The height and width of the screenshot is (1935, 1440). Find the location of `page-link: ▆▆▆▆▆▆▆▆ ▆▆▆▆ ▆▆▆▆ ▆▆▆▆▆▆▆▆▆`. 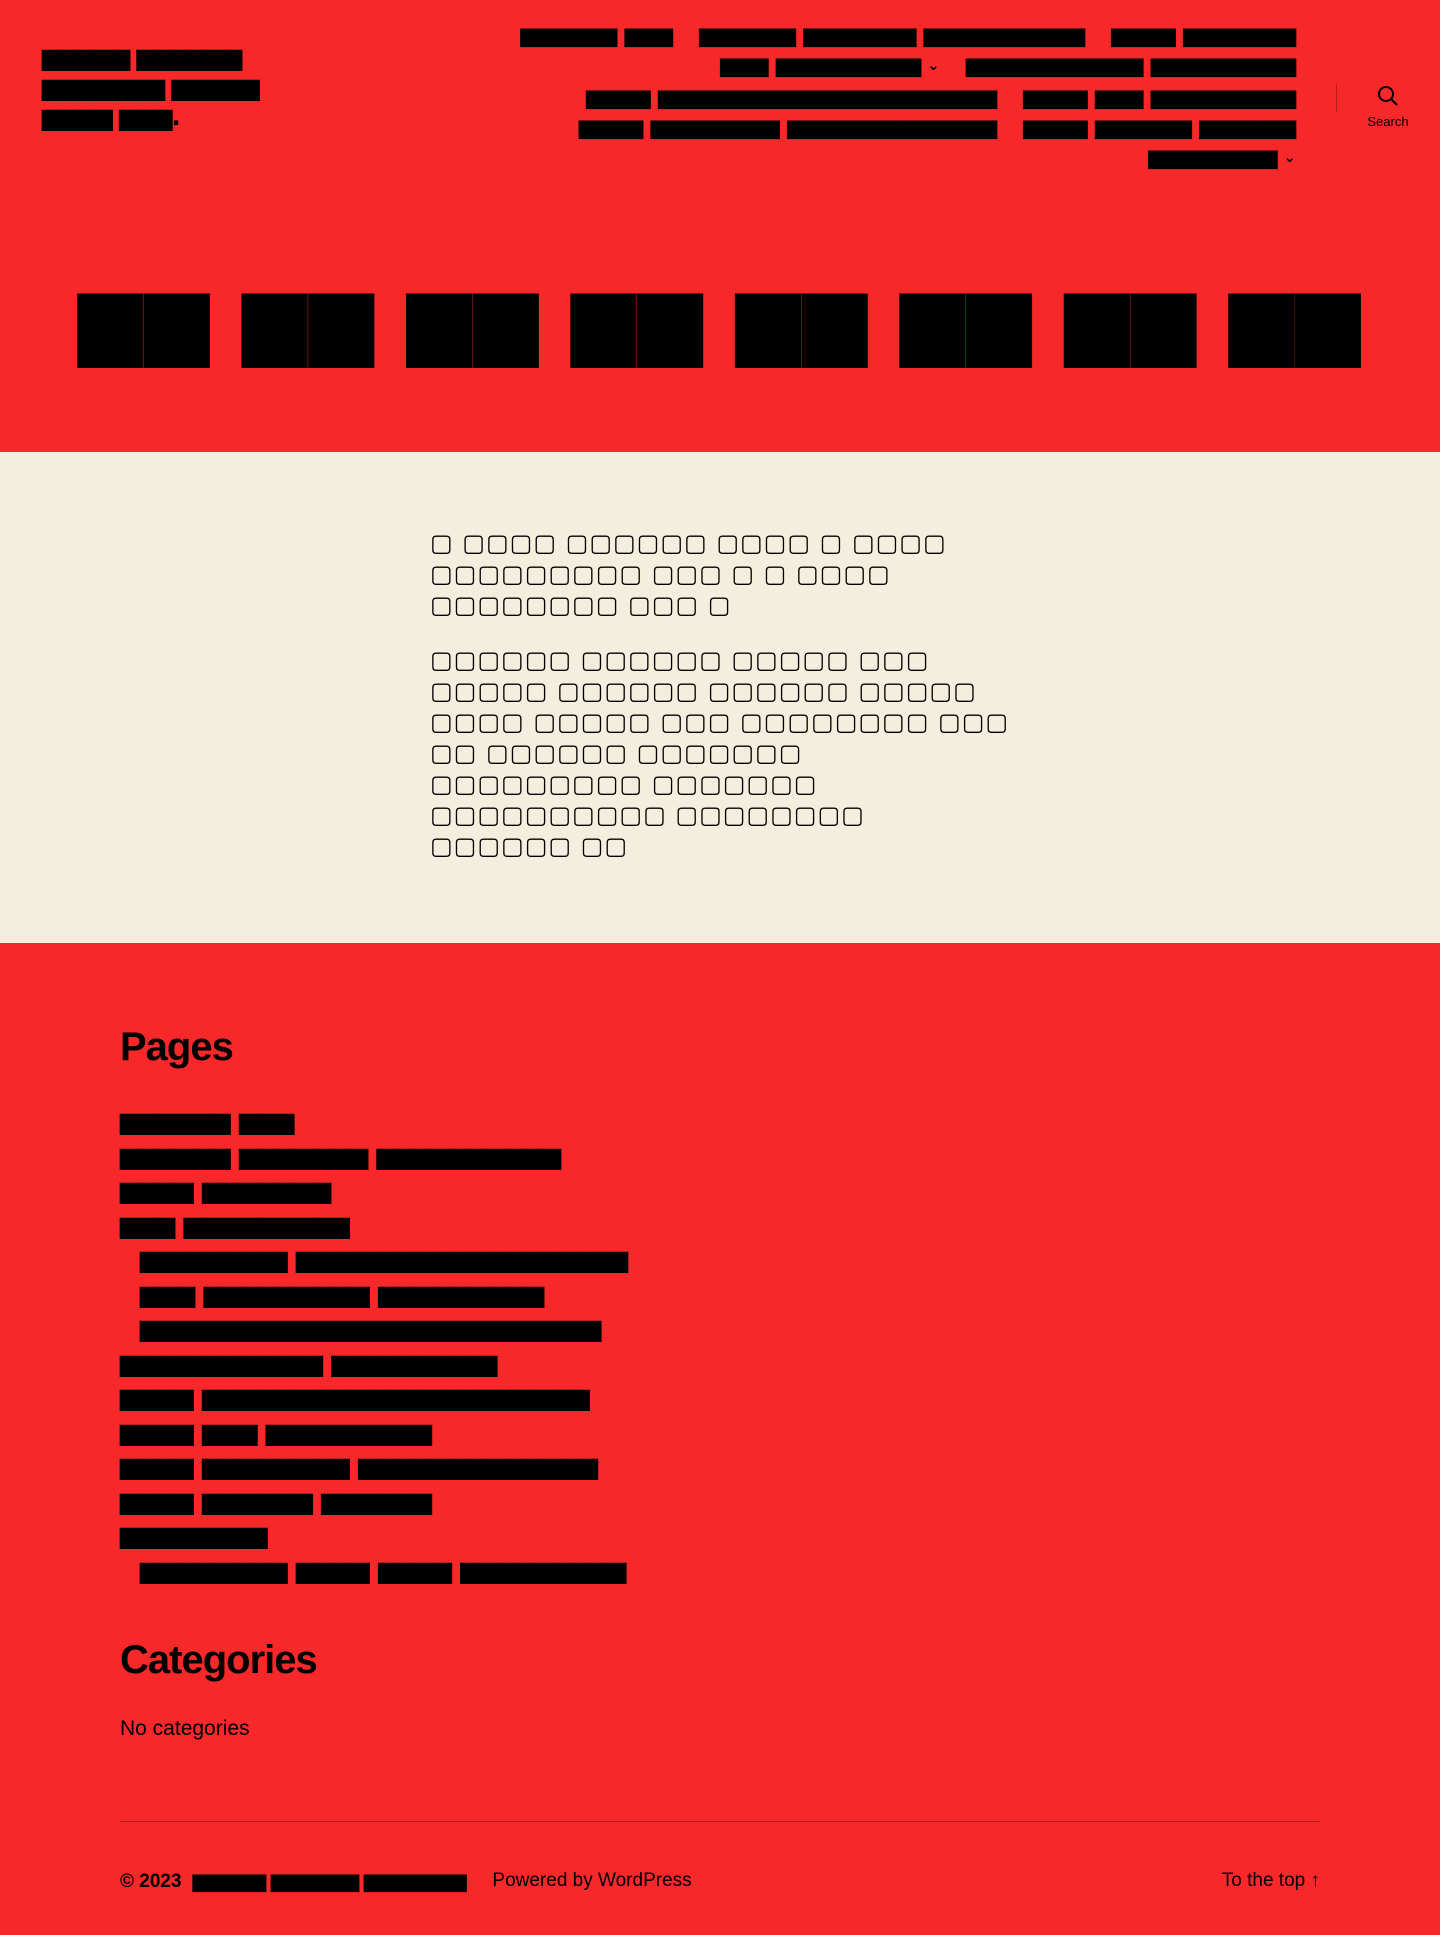

page-link: ▆▆▆▆▆▆▆▆ ▆▆▆▆ ▆▆▆▆ ▆▆▆▆▆▆▆▆▆ is located at coordinates (720, 1570).